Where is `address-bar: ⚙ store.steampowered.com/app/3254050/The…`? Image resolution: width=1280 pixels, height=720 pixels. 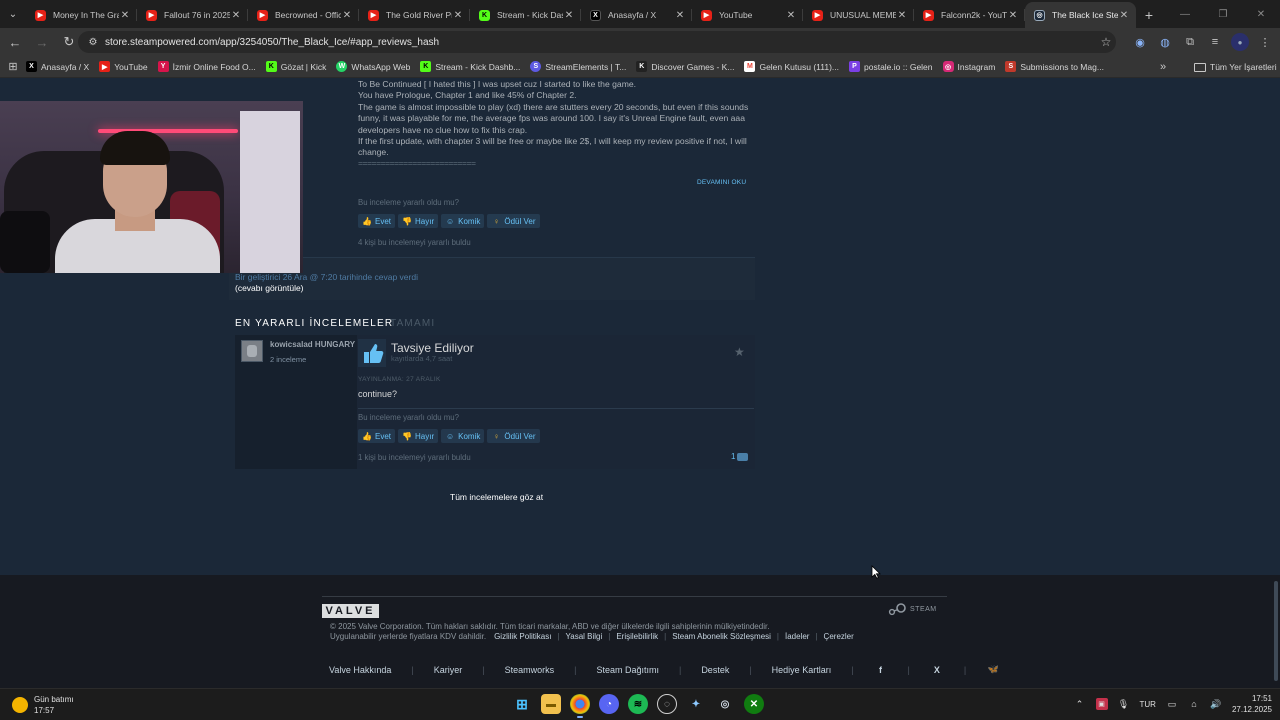 address-bar: ⚙ store.steampowered.com/app/3254050/The… is located at coordinates (597, 42).